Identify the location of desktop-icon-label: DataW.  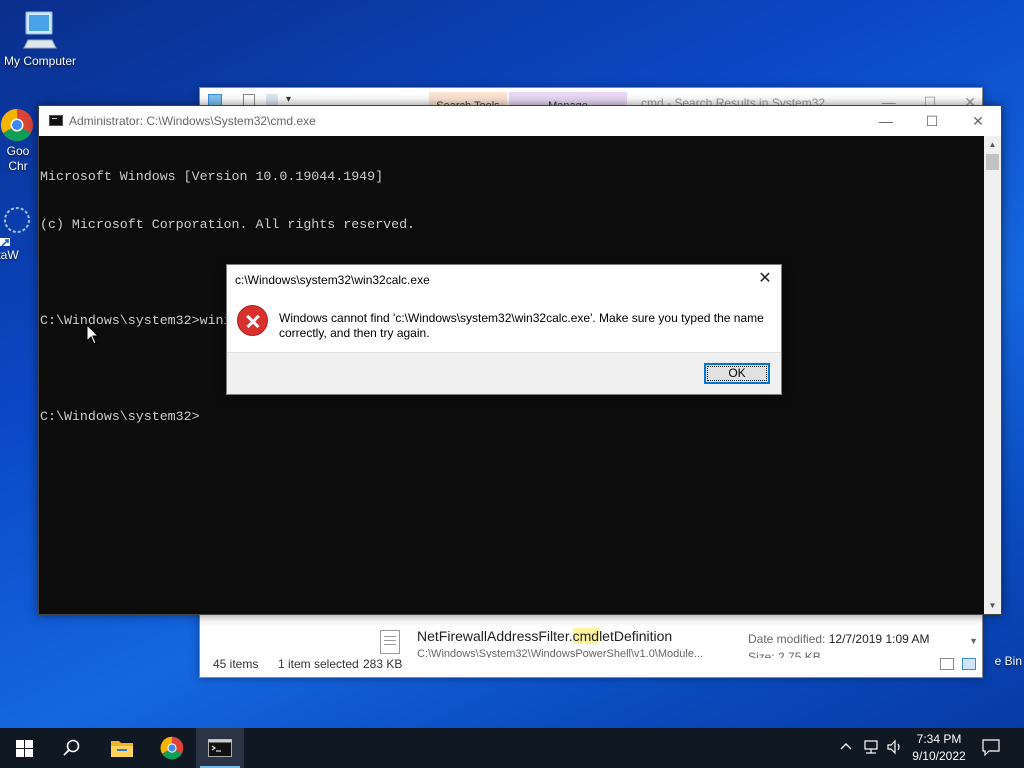
(9, 255).